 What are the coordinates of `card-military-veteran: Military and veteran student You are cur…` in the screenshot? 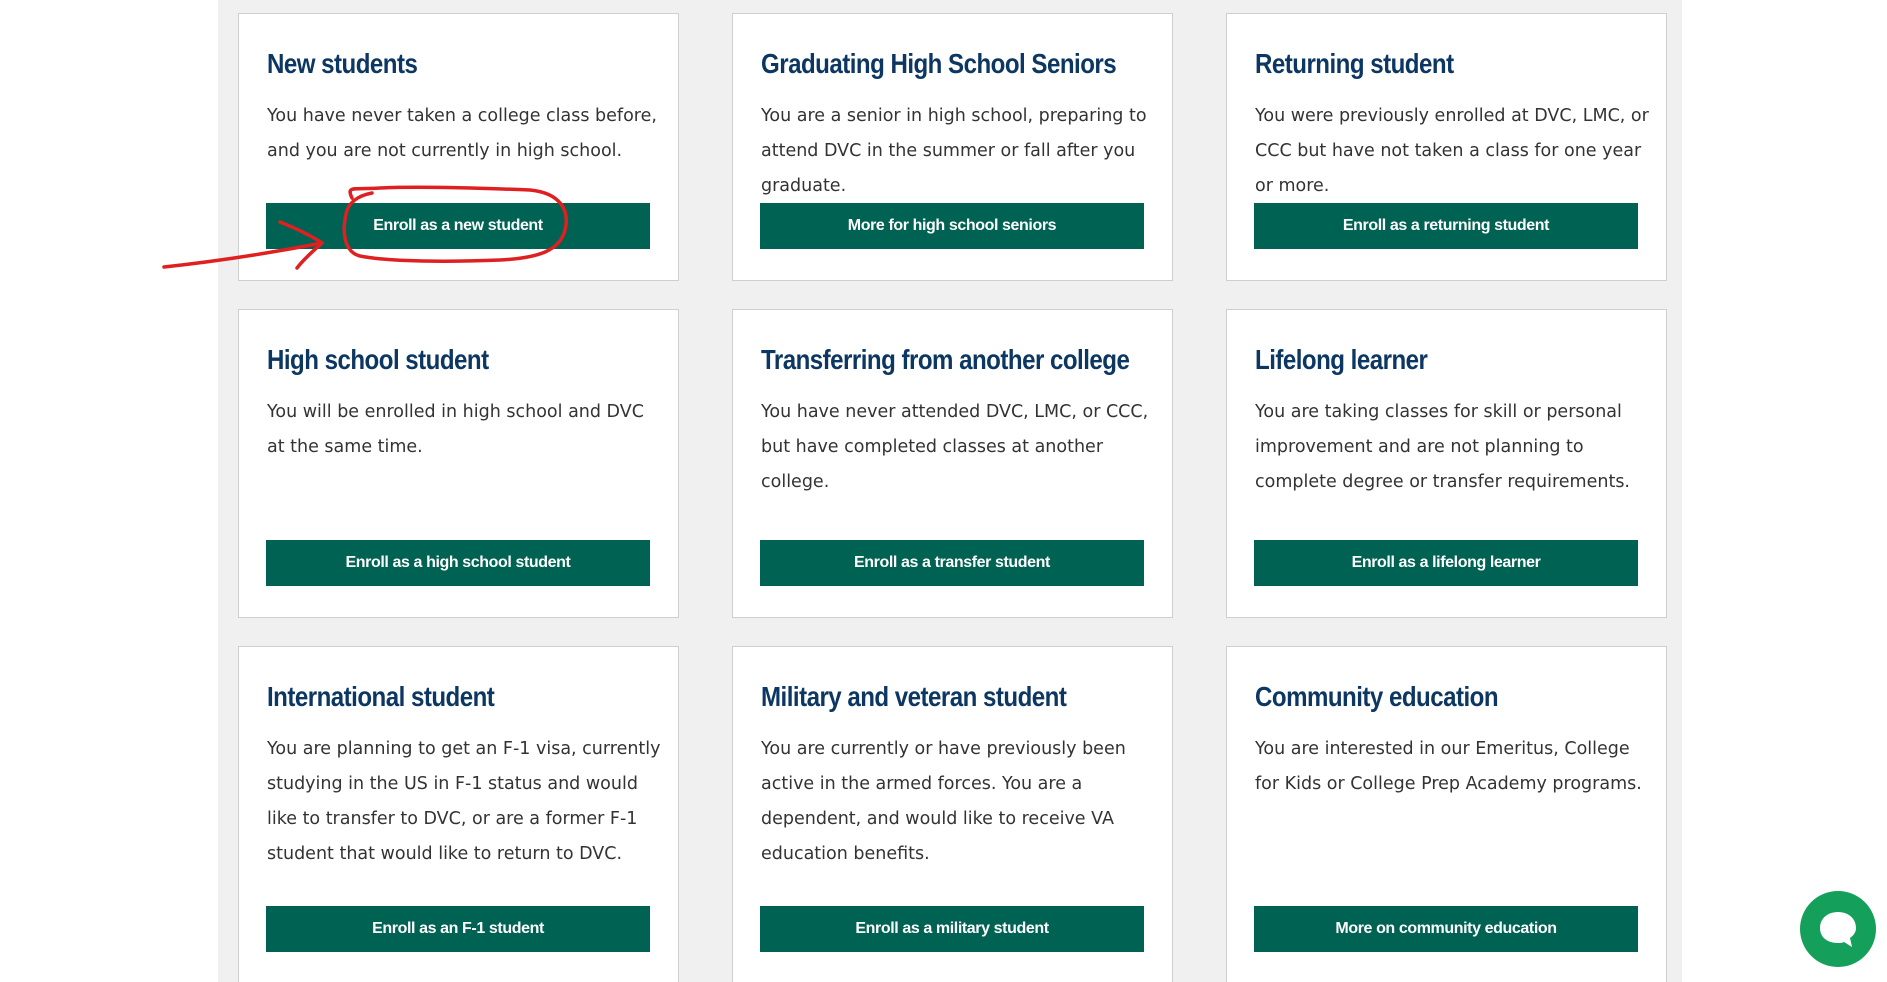 It's located at (952, 814).